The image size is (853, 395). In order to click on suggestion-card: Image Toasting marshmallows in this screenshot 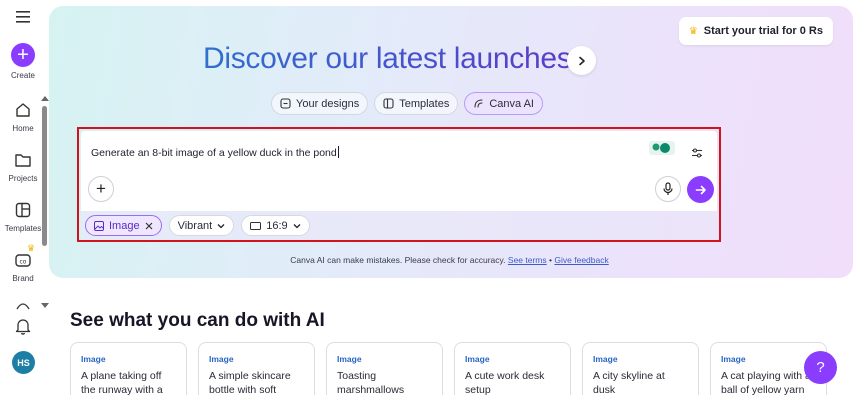, I will do `click(384, 368)`.